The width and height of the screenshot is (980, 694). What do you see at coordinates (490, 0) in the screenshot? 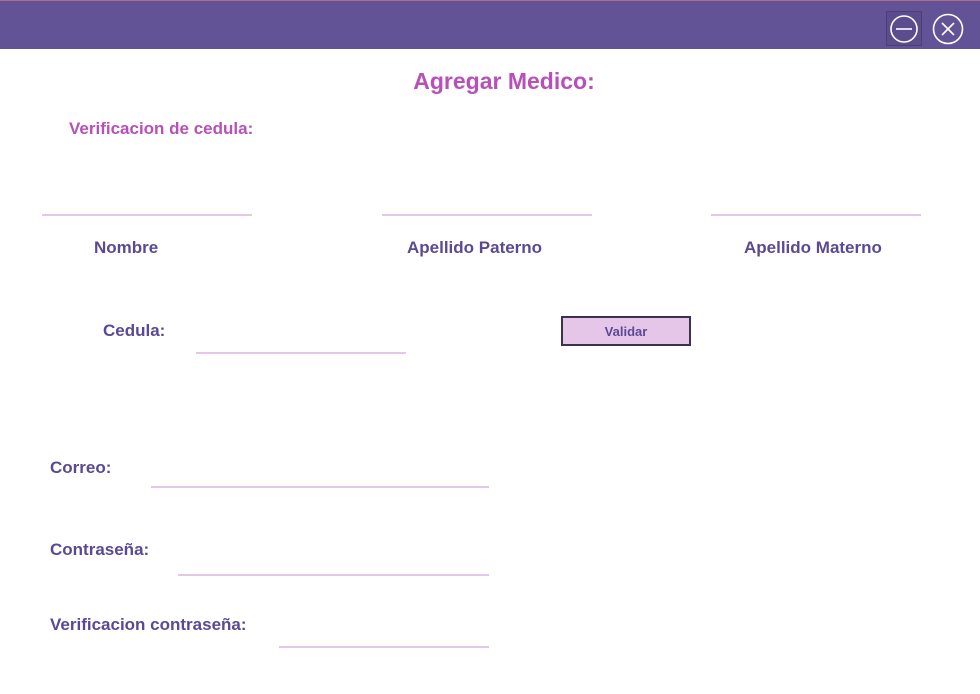
I see `title-bar-accent-line` at bounding box center [490, 0].